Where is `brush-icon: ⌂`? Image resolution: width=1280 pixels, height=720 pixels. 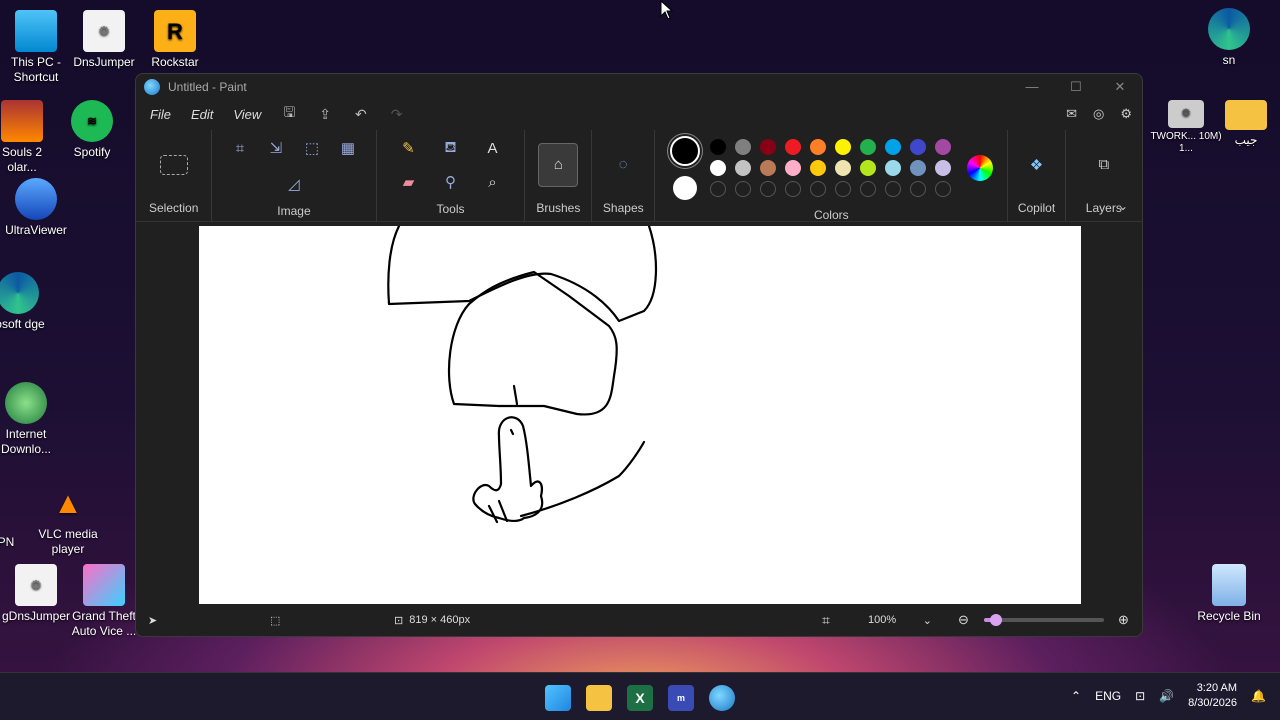
brush-icon: ⌂ is located at coordinates (558, 164).